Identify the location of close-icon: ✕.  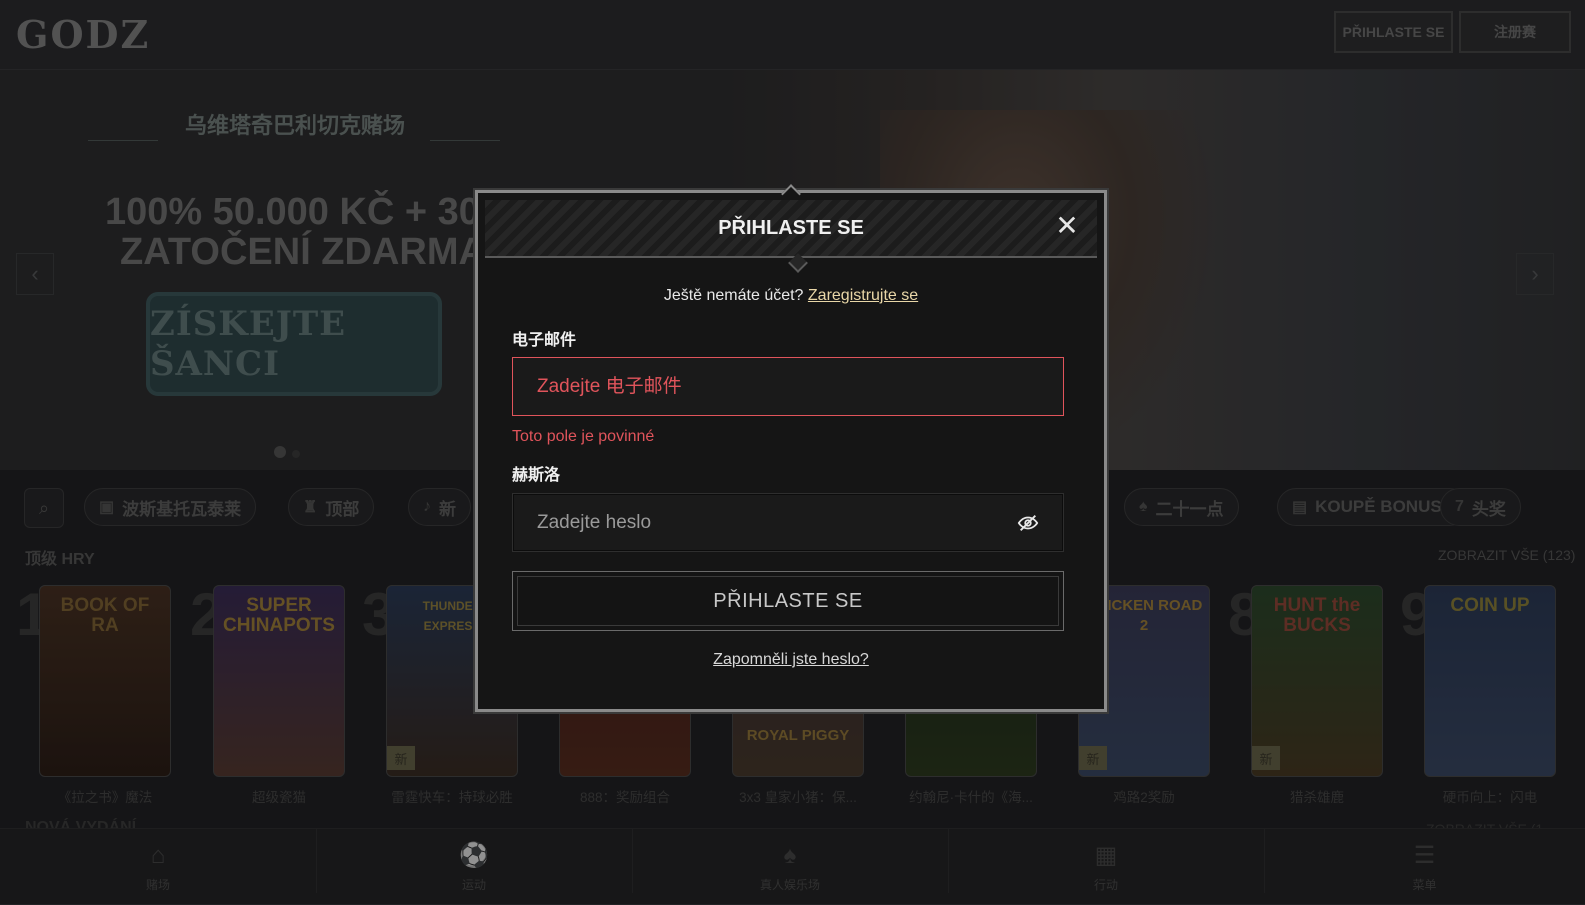
(1067, 226).